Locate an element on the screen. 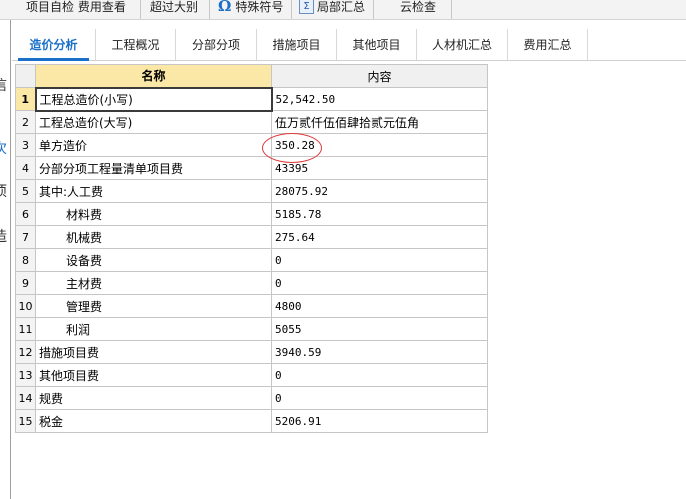 This screenshot has width=686, height=499. value-cell: 52,542.50 is located at coordinates (379, 99).